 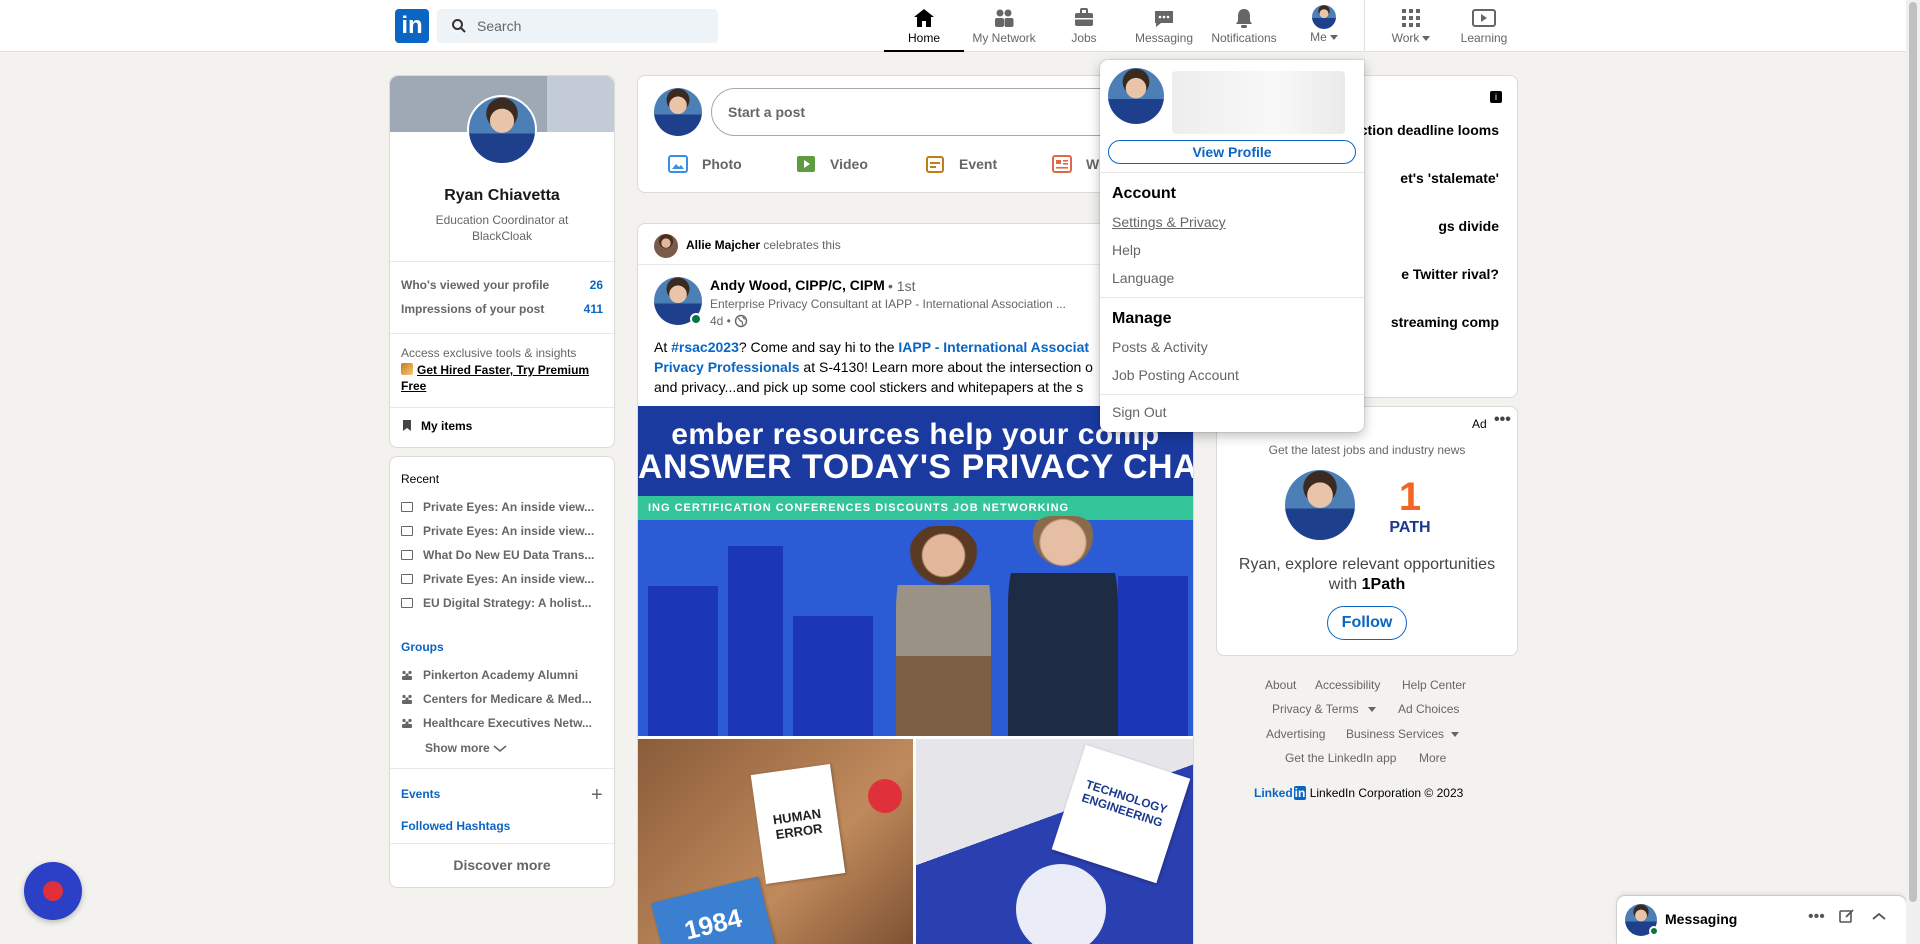 I want to click on follow-button: Follow, so click(x=1367, y=623).